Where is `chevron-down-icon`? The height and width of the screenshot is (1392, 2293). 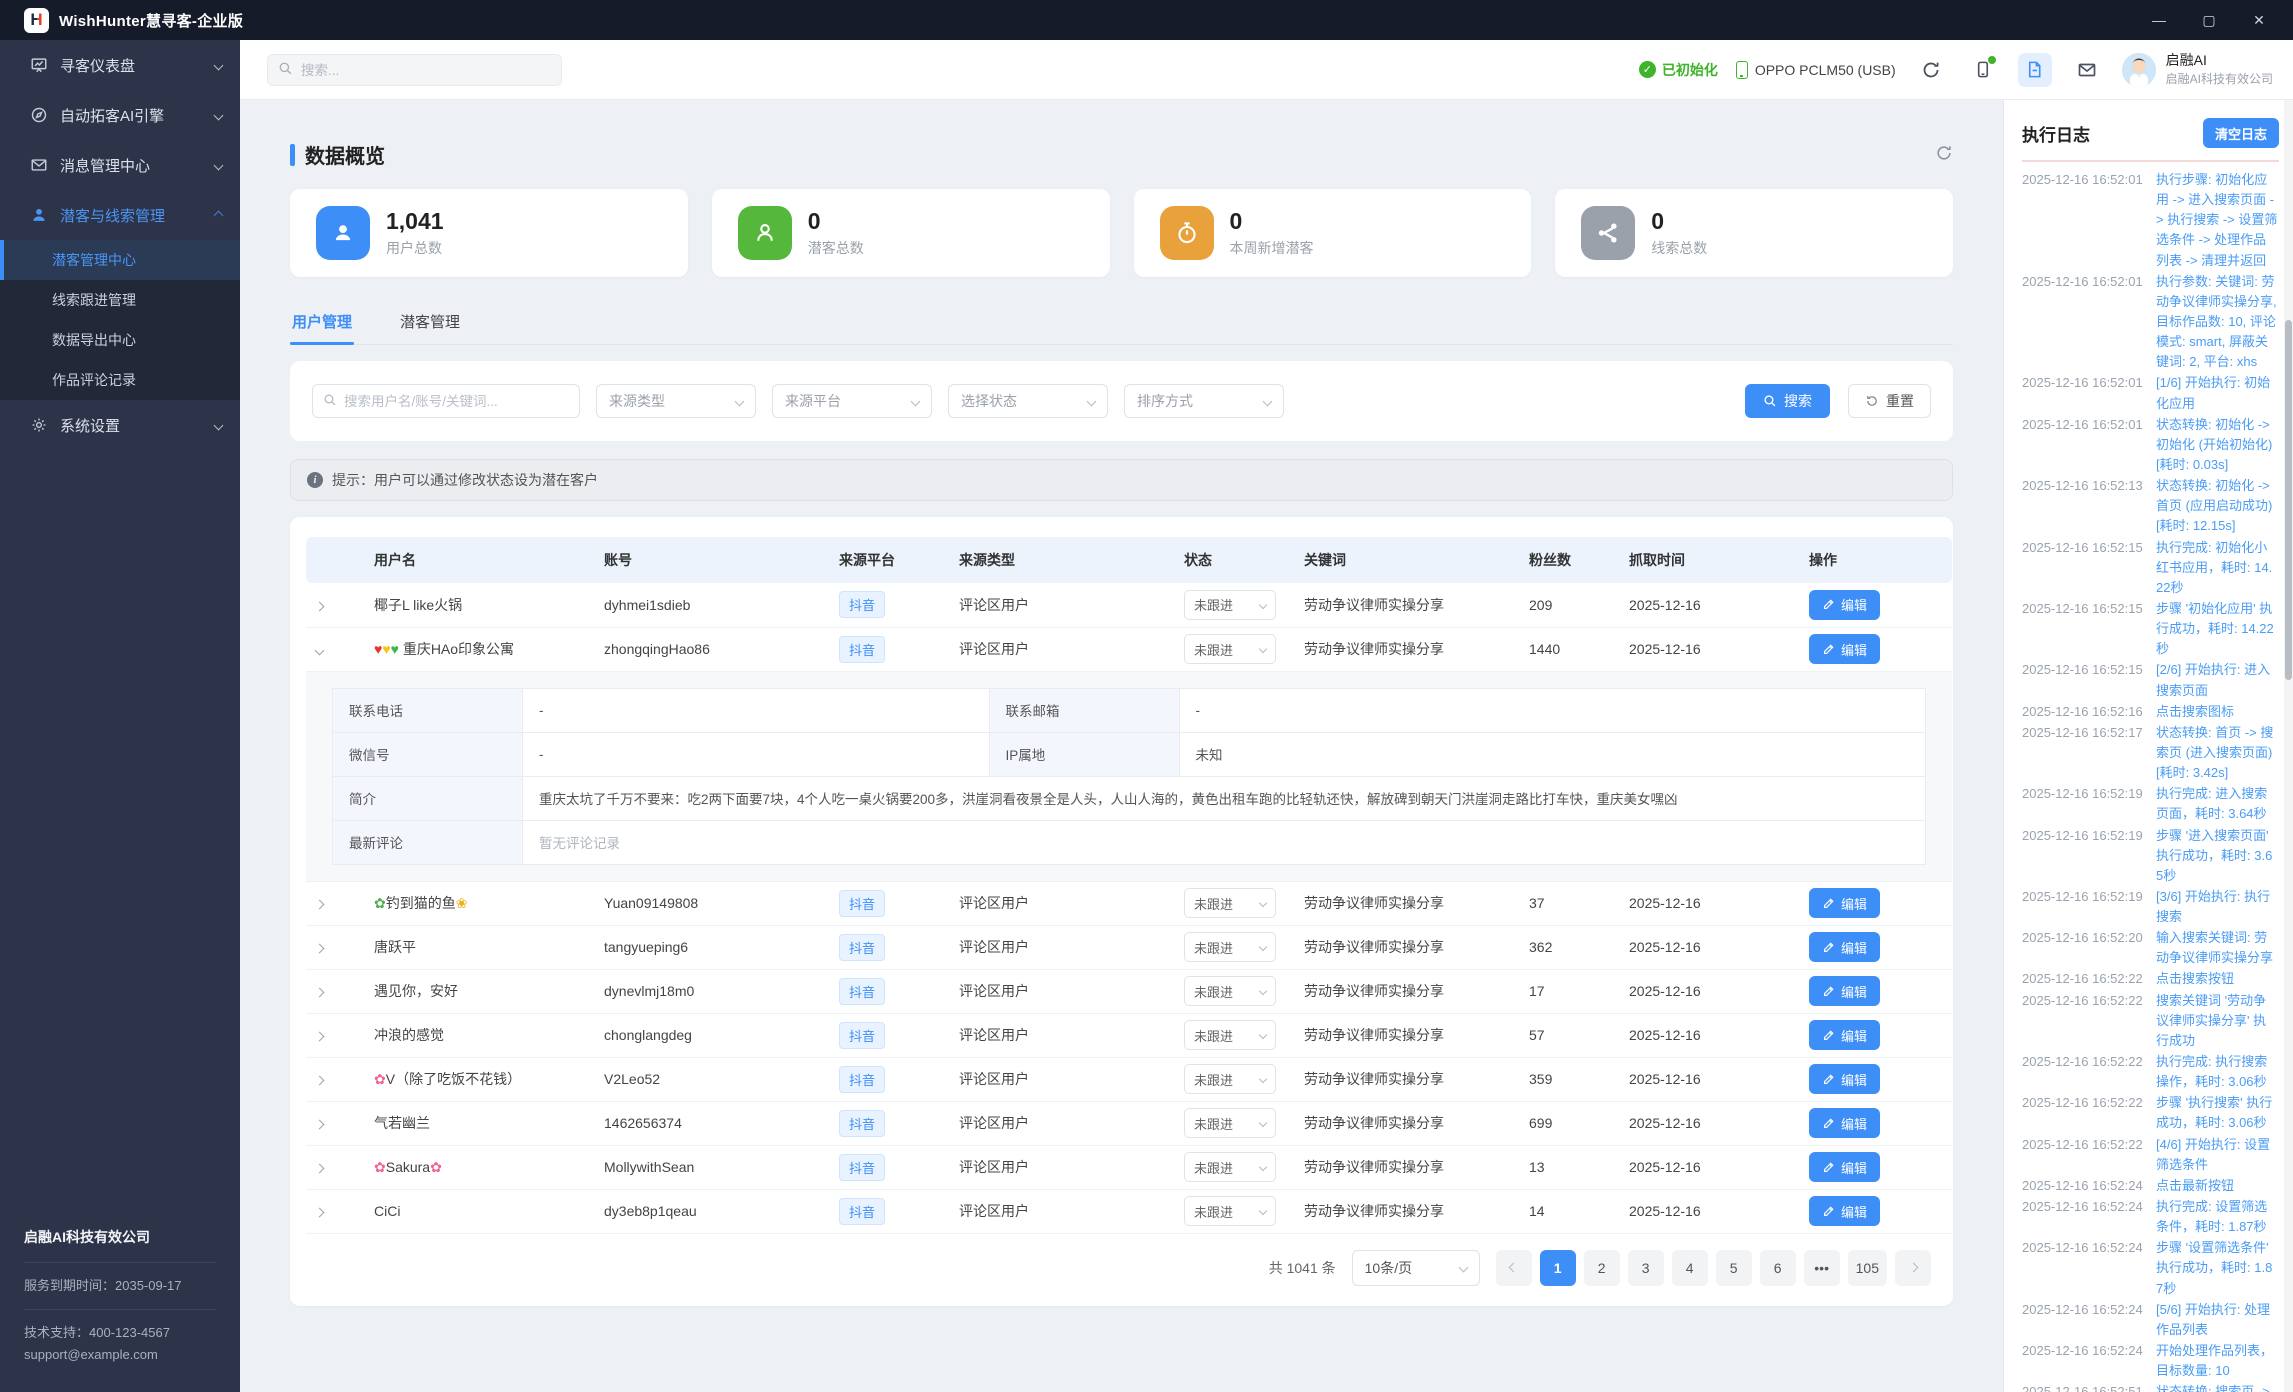
chevron-down-icon is located at coordinates (1263, 991).